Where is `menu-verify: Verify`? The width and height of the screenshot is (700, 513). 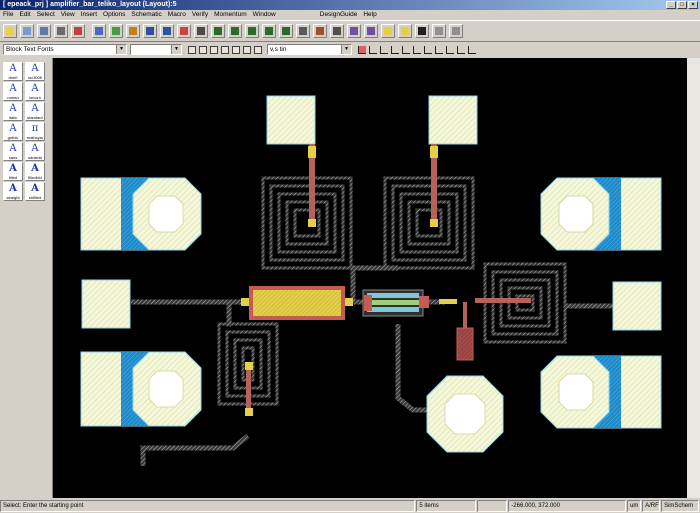 menu-verify: Verify is located at coordinates (200, 15).